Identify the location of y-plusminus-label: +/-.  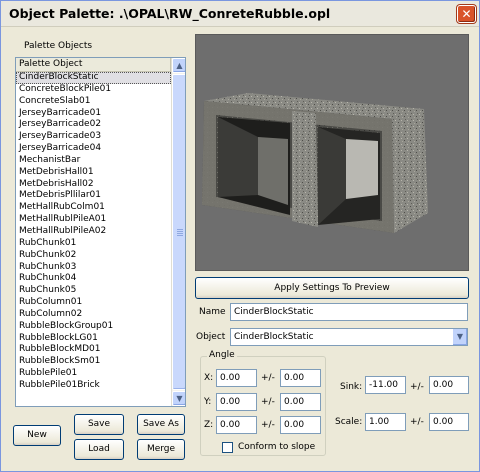
(268, 402).